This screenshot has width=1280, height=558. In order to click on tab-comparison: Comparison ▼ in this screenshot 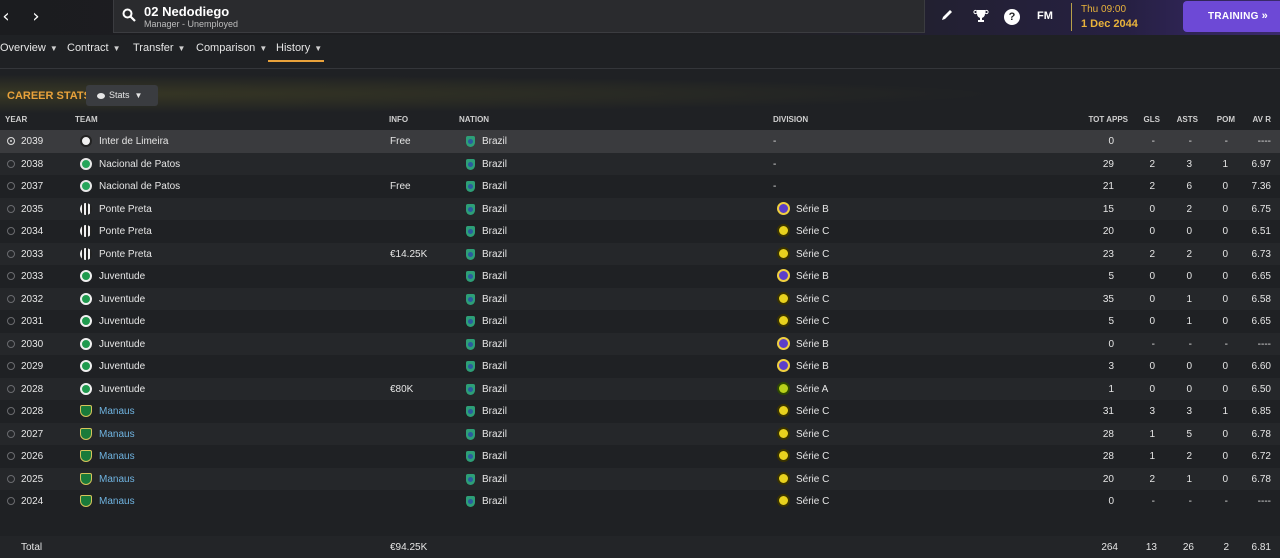, I will do `click(231, 48)`.